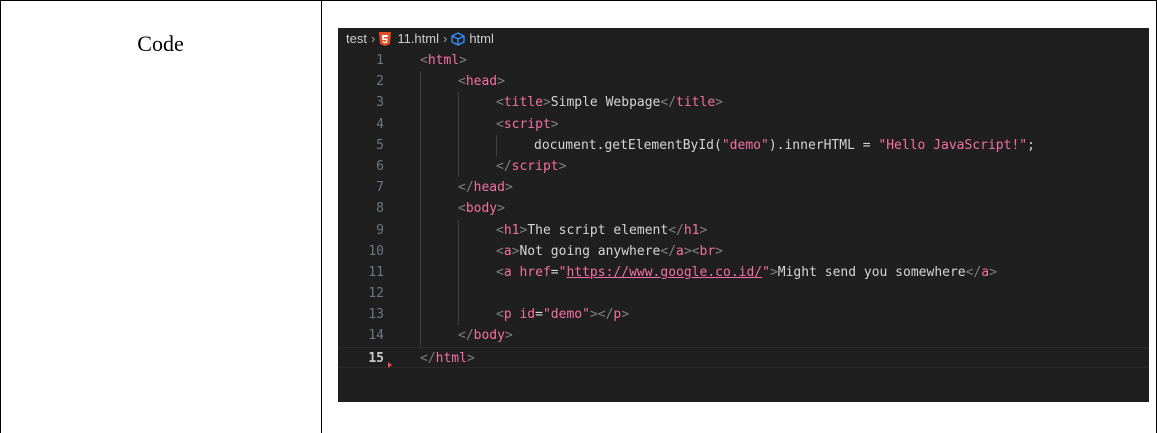  Describe the element at coordinates (743, 251) in the screenshot. I see `code-line: 10 <a>Not going anywhere</a><br>` at that location.